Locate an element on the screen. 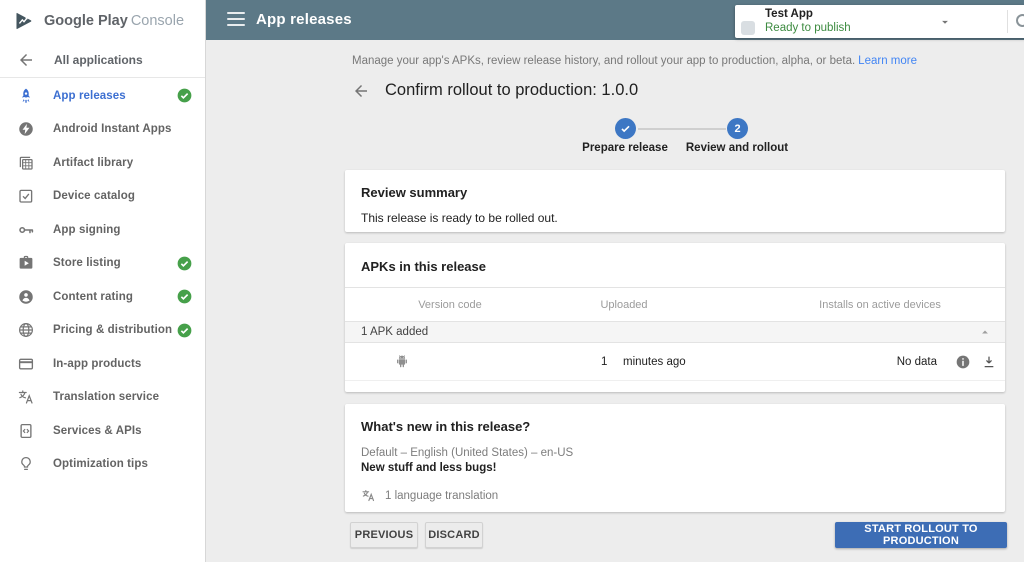  apk-group-label: 1 APK added is located at coordinates (395, 332).